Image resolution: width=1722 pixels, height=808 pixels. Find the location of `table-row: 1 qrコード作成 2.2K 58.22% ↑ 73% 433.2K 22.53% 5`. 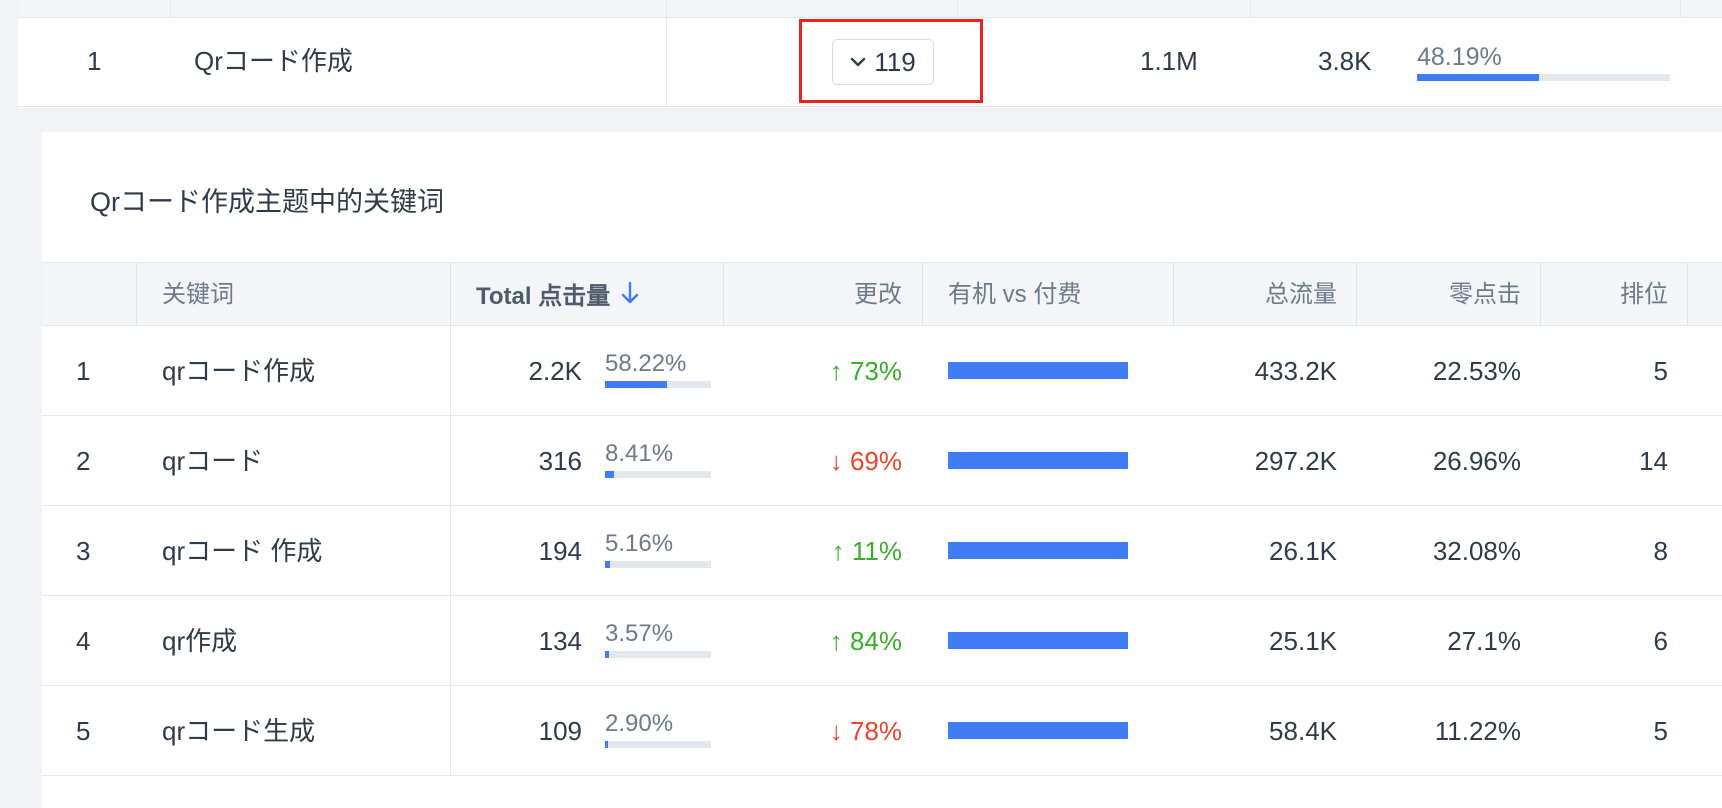

table-row: 1 qrコード作成 2.2K 58.22% ↑ 73% 433.2K 22.53% 5 is located at coordinates (882, 371).